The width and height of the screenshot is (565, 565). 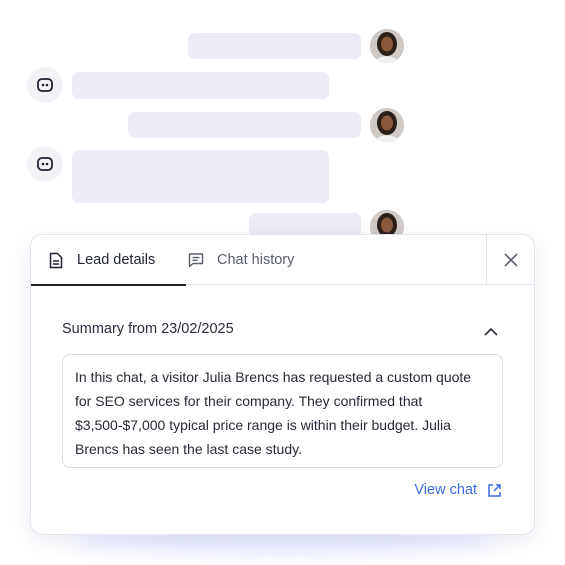 I want to click on tab-chat-history: Chat history, so click(x=240, y=260).